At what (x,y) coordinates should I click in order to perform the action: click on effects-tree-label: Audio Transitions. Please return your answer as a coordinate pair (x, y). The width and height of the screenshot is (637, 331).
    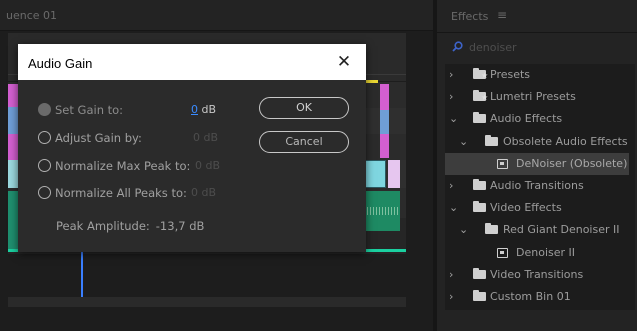
    Looking at the image, I should click on (537, 185).